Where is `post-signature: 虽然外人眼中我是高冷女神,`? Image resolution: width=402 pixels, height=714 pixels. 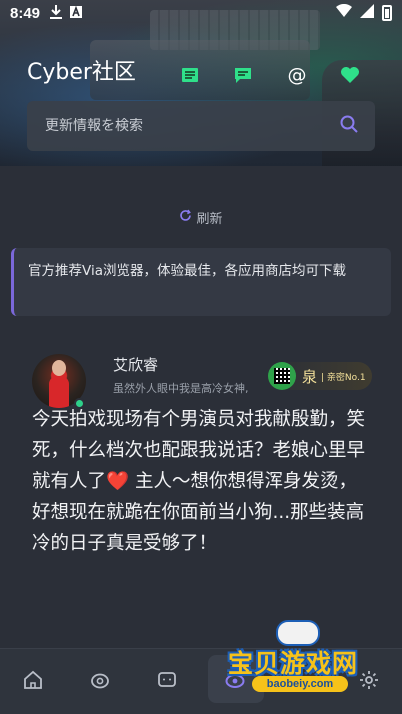 post-signature: 虽然外人眼中我是高冷女神, is located at coordinates (181, 388).